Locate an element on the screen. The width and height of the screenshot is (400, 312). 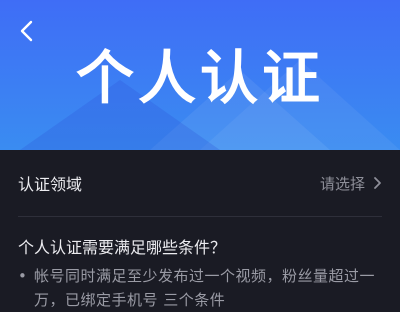
field-selector: 请选择 is located at coordinates (351, 183).